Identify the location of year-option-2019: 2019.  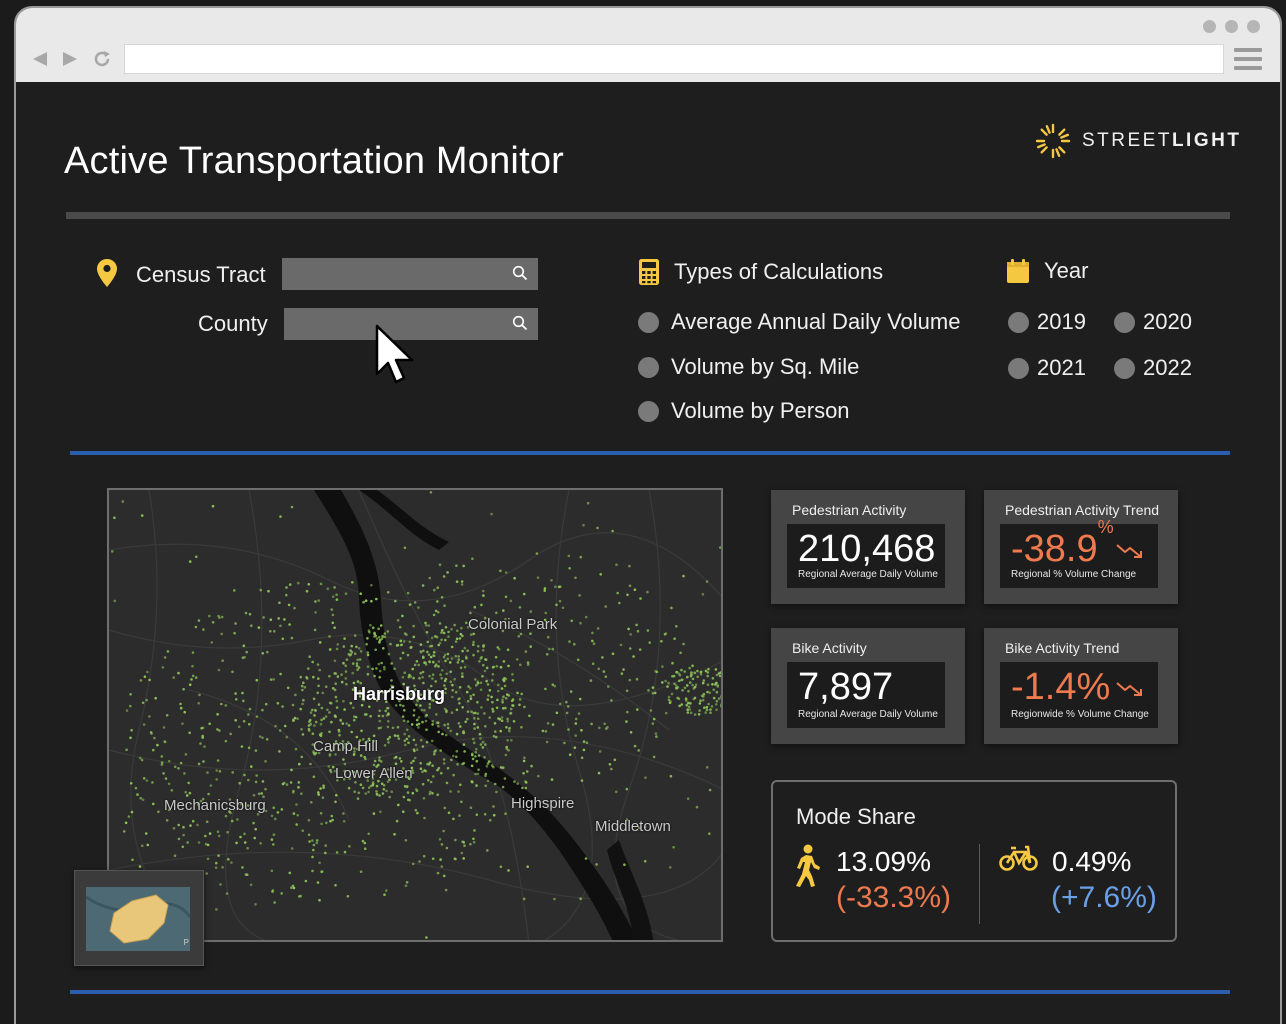
(1047, 322).